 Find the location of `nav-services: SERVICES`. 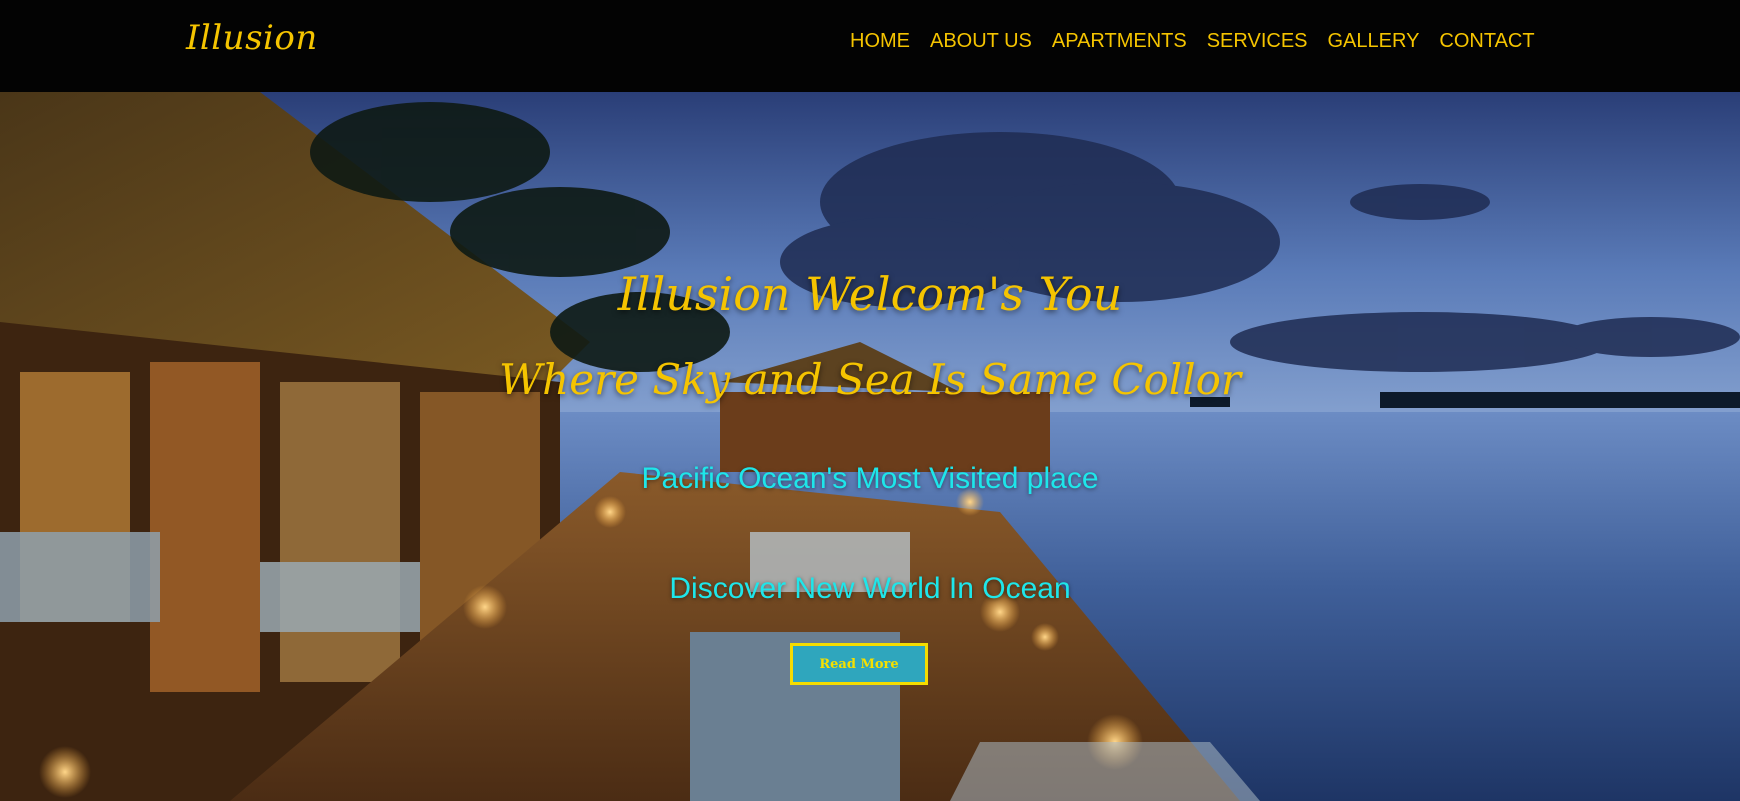

nav-services: SERVICES is located at coordinates (1257, 41).